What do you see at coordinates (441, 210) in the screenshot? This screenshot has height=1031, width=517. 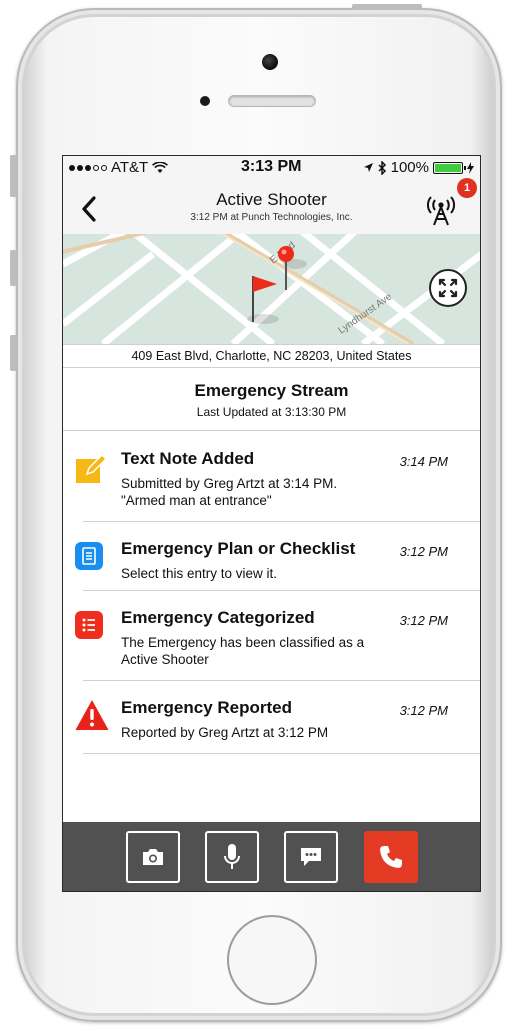 I see `radio-tower-icon` at bounding box center [441, 210].